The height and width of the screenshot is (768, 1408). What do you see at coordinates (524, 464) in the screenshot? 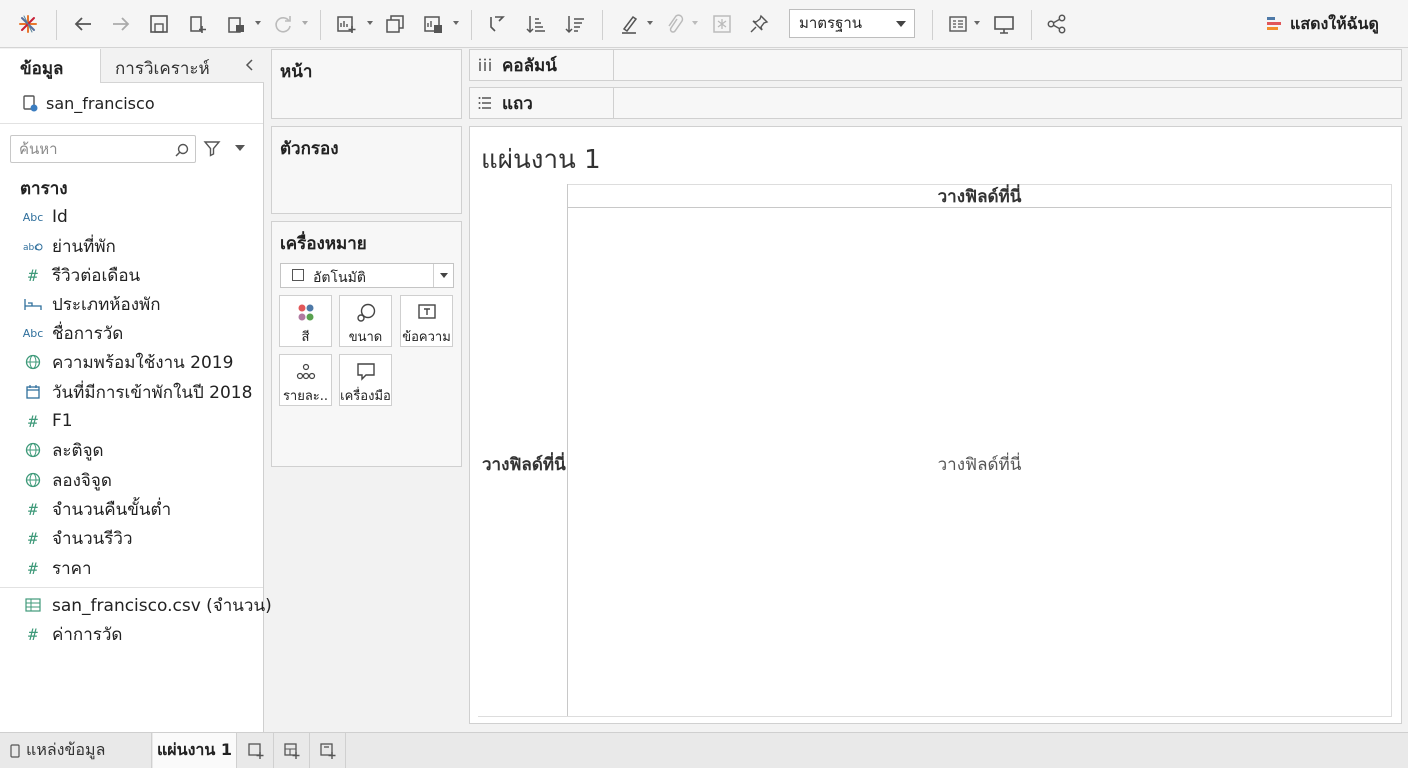
I see `drop-field-row-header: วางฟิลด์ที่นี่` at bounding box center [524, 464].